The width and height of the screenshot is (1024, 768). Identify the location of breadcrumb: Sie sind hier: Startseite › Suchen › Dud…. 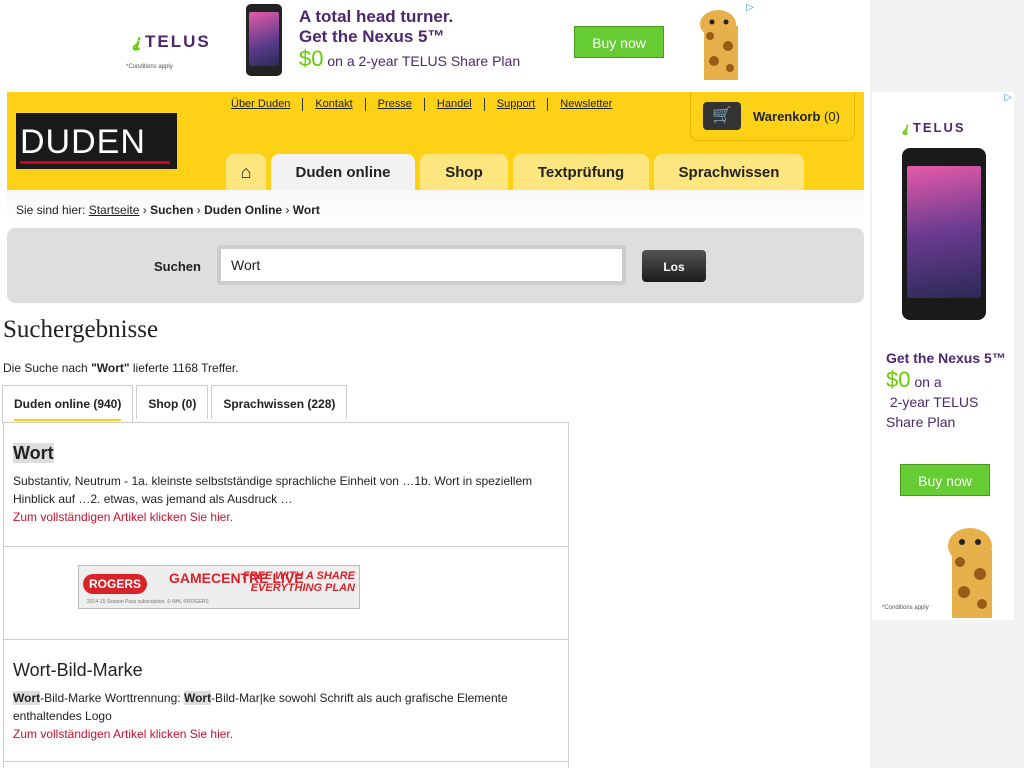
(435, 208).